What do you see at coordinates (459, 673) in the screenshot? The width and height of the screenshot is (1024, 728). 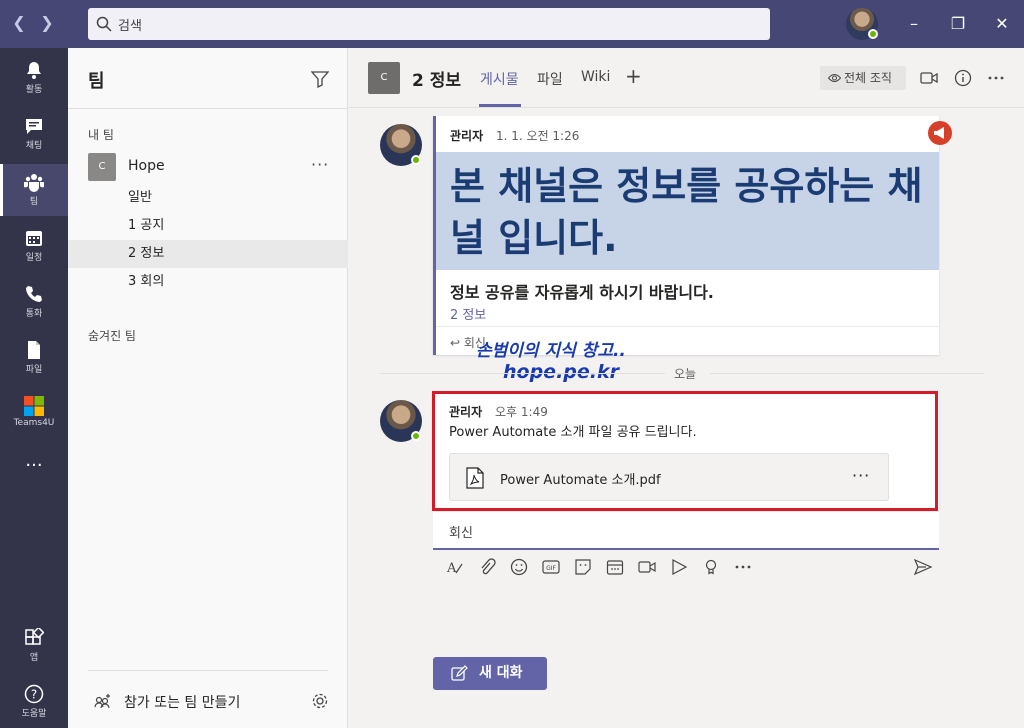 I see `compose-icon` at bounding box center [459, 673].